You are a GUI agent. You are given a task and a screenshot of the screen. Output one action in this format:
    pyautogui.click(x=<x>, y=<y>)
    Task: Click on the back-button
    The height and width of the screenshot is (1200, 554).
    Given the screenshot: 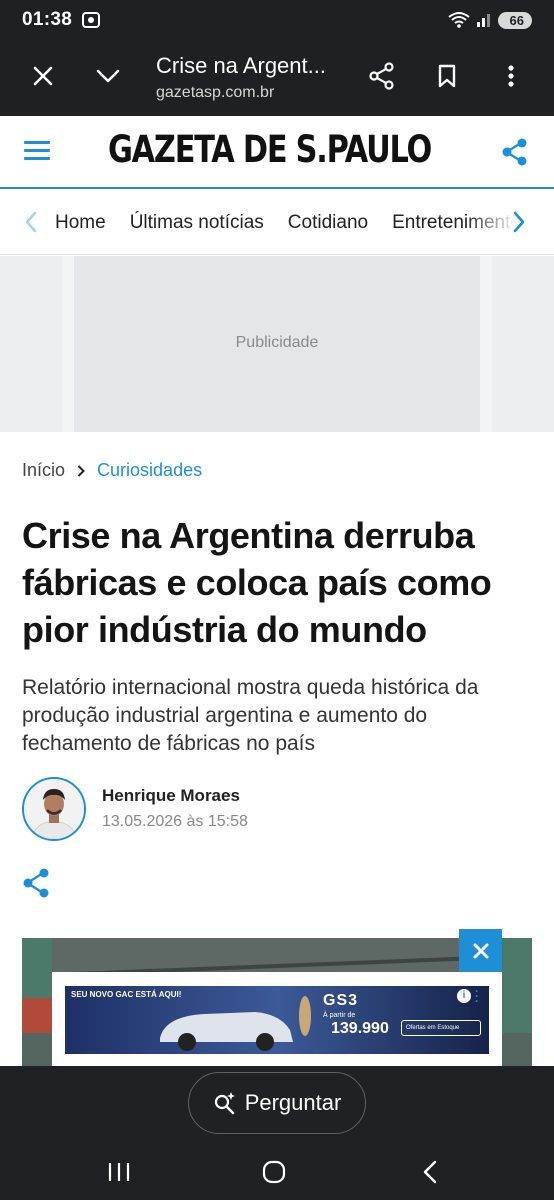 What is the action you would take?
    pyautogui.click(x=430, y=1172)
    